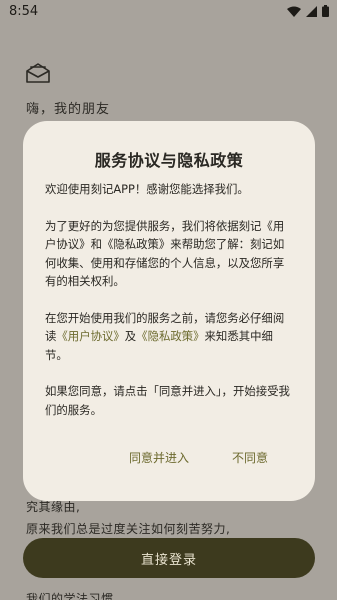  What do you see at coordinates (169, 160) in the screenshot?
I see `dialog-title: 服务协议与隐私政策` at bounding box center [169, 160].